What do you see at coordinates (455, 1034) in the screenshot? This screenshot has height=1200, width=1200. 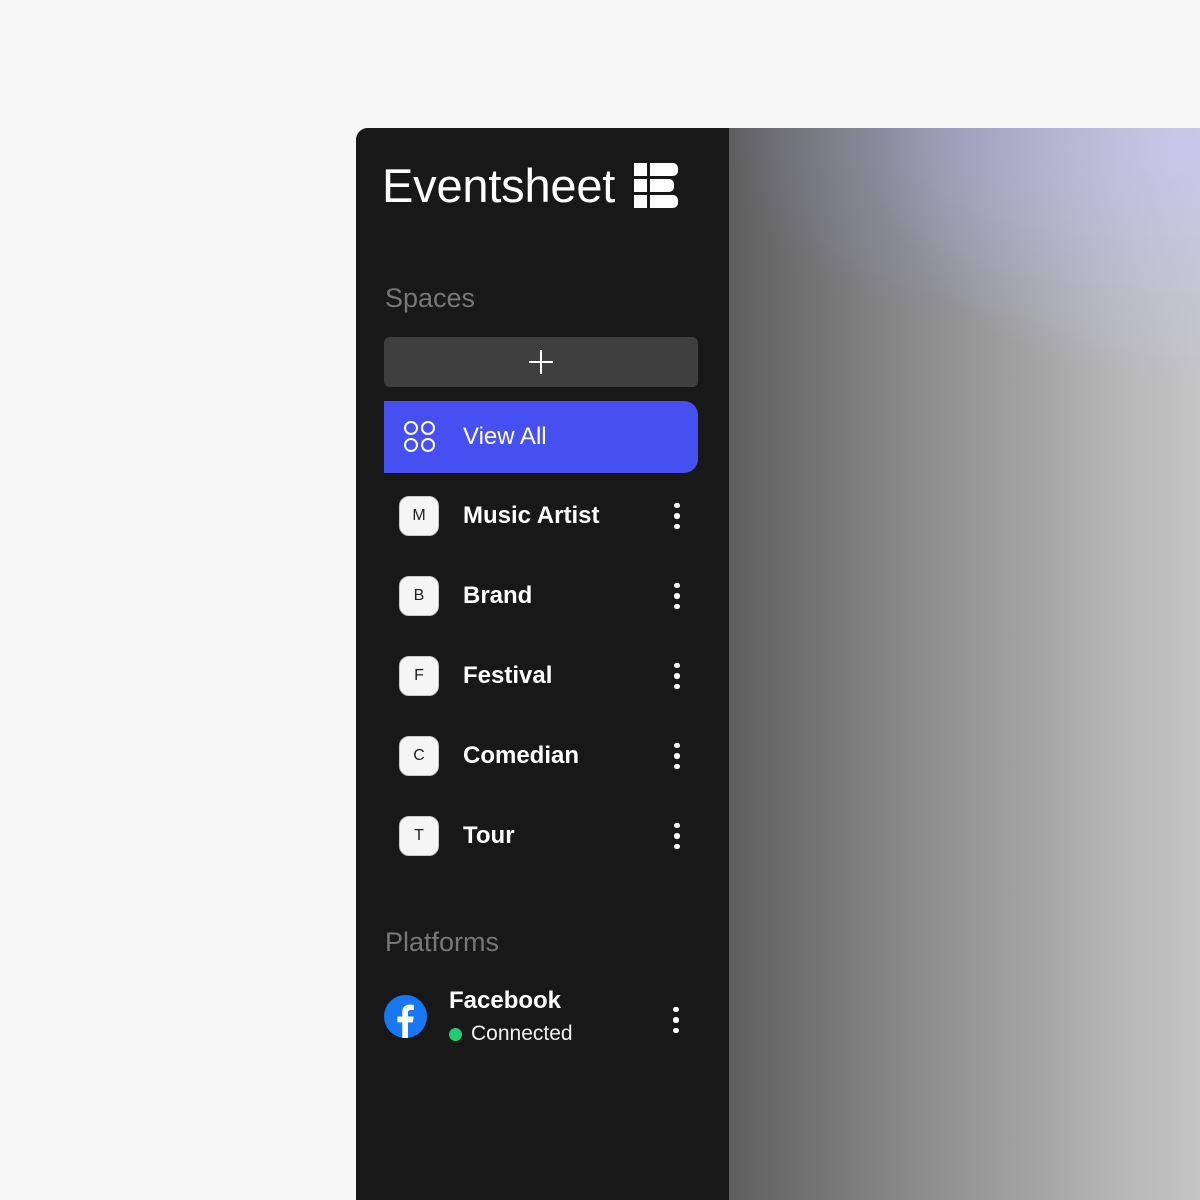 I see `status-dot-icon` at bounding box center [455, 1034].